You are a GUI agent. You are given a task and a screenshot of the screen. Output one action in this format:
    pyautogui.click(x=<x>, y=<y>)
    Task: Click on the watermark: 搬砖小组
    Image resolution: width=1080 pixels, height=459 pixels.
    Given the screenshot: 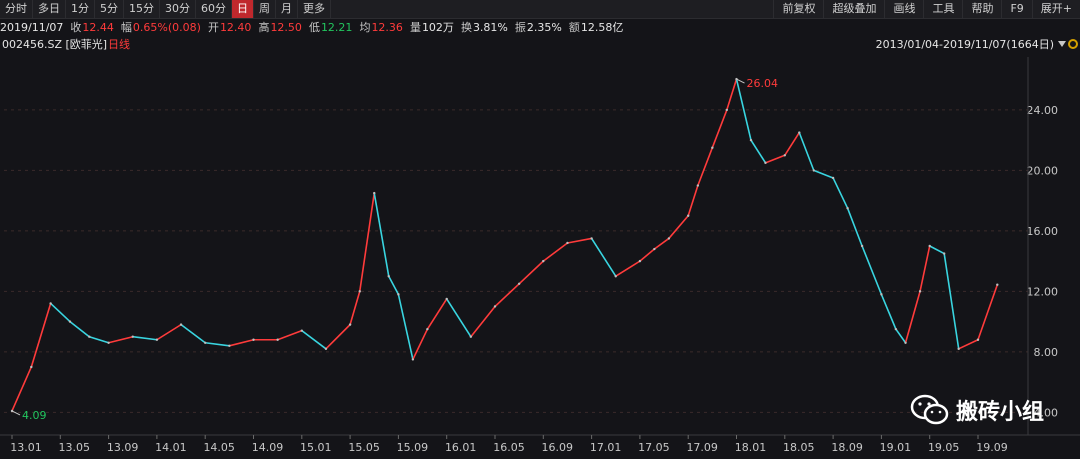 What is the action you would take?
    pyautogui.click(x=977, y=410)
    